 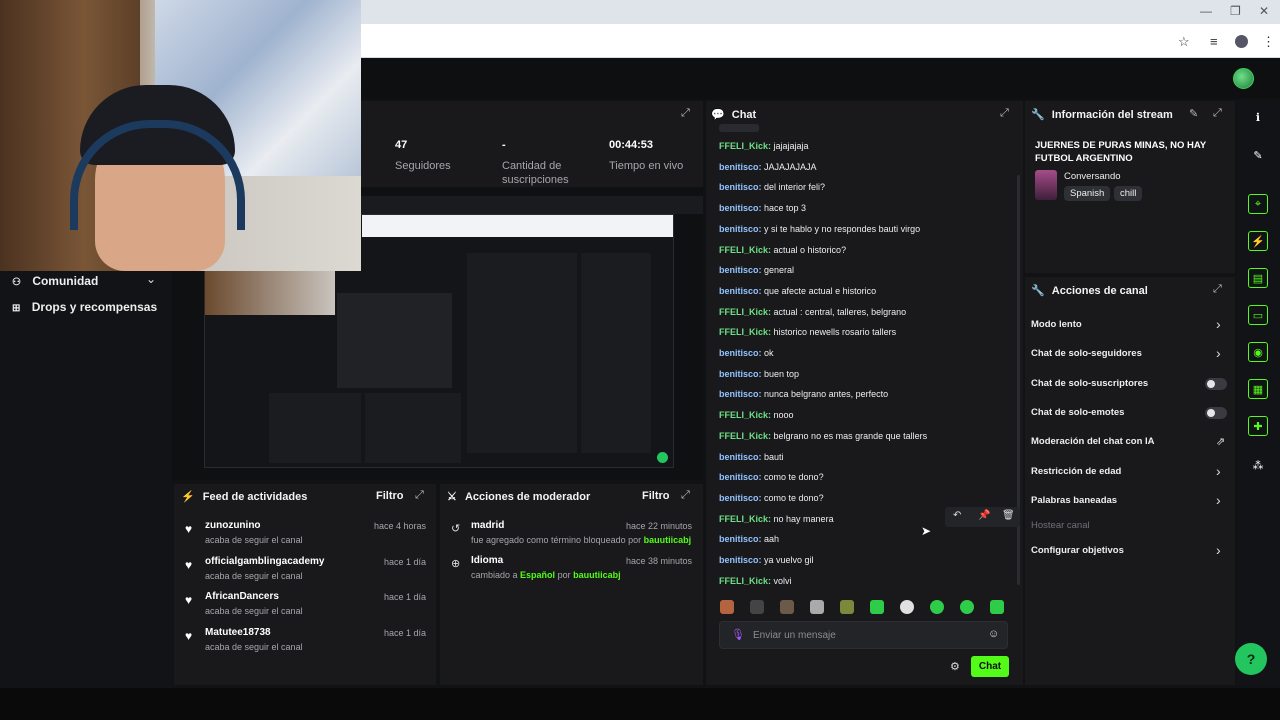 I want to click on layout-icon: ▦, so click(x=1258, y=389).